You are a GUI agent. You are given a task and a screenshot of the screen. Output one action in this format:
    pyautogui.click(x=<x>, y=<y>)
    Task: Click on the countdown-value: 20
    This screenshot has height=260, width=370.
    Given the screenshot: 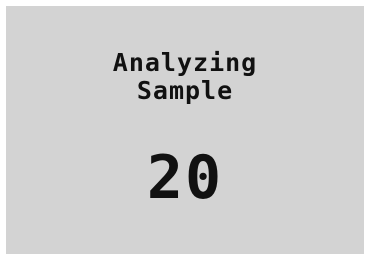 What is the action you would take?
    pyautogui.click(x=185, y=178)
    